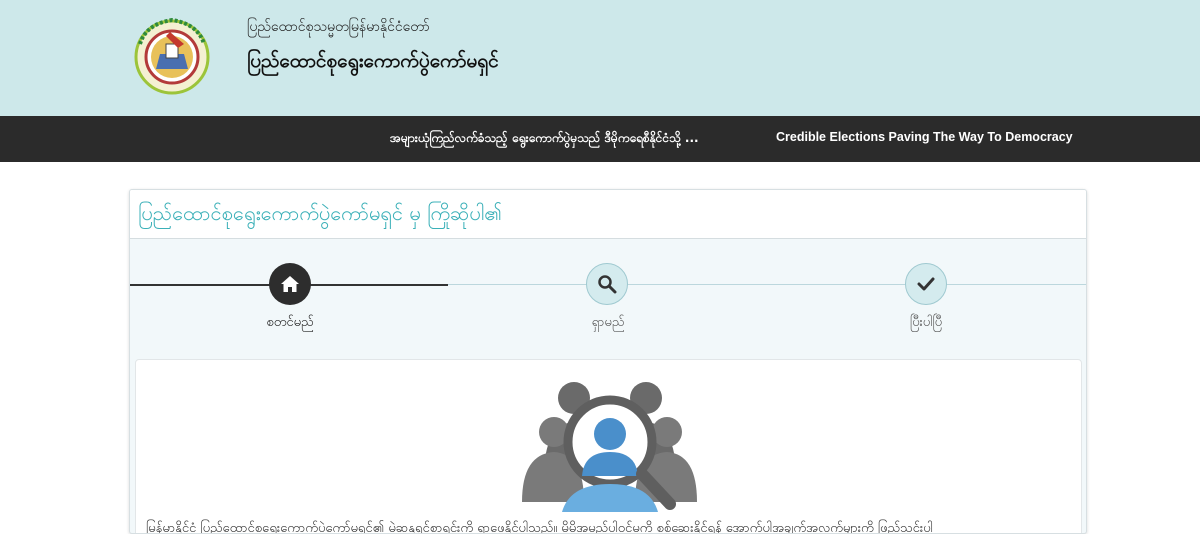 Image resolution: width=1200 pixels, height=534 pixels. I want to click on election-commission-seal-icon, so click(172, 55).